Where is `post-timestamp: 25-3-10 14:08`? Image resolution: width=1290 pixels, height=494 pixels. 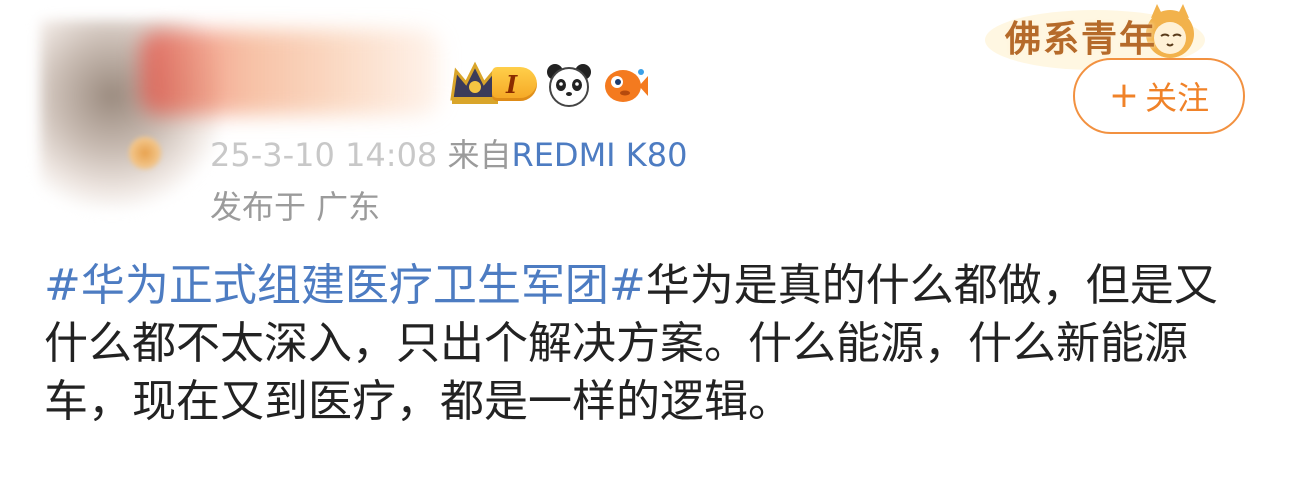
post-timestamp: 25-3-10 14:08 is located at coordinates (324, 155).